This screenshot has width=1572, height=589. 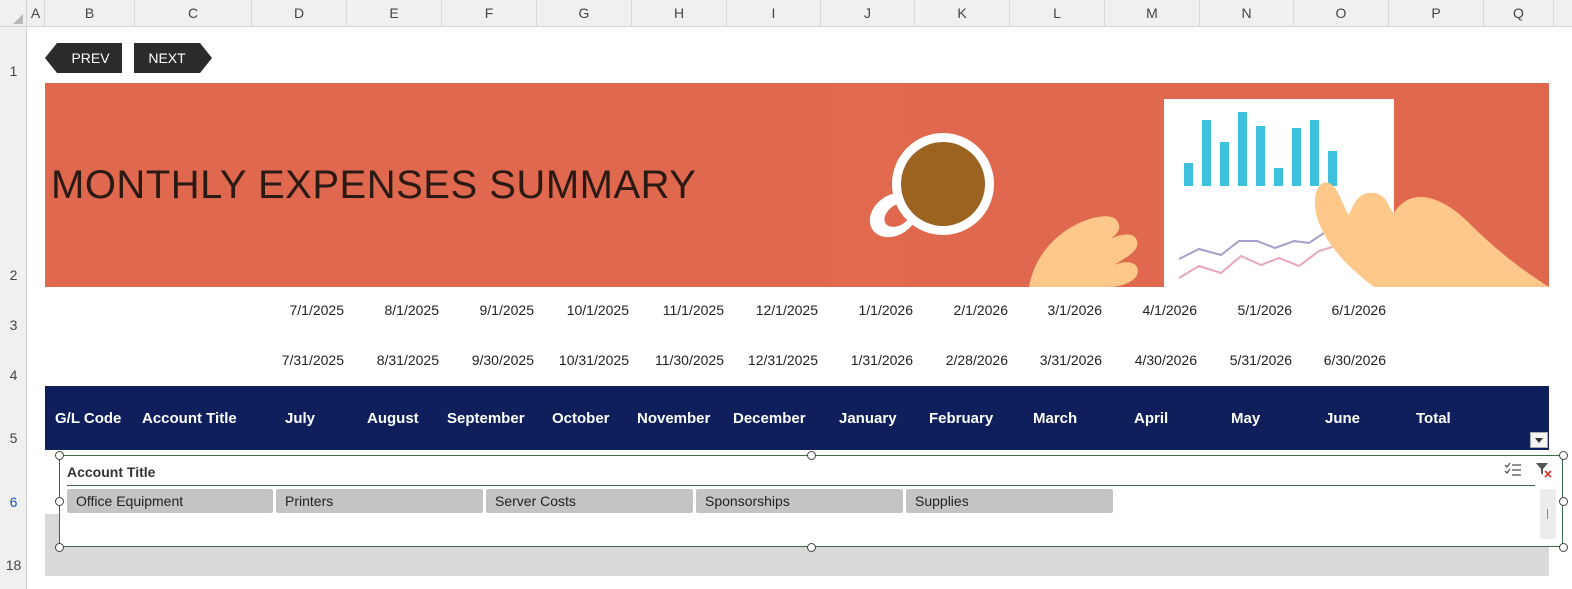 I want to click on column-header-h: H, so click(x=679, y=13).